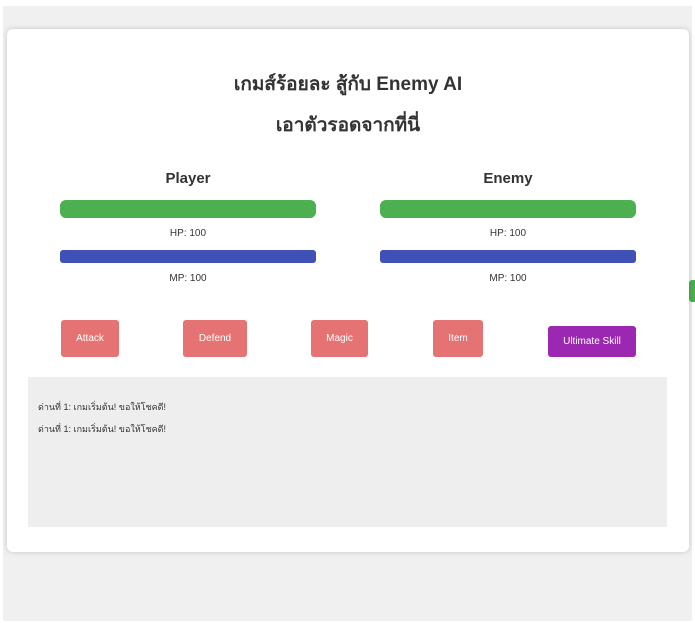  I want to click on player-hp-bar, so click(188, 209).